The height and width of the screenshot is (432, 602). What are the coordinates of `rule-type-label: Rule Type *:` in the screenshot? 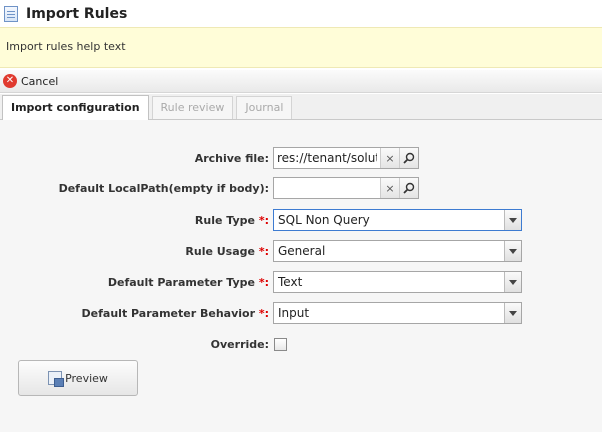 It's located at (232, 220).